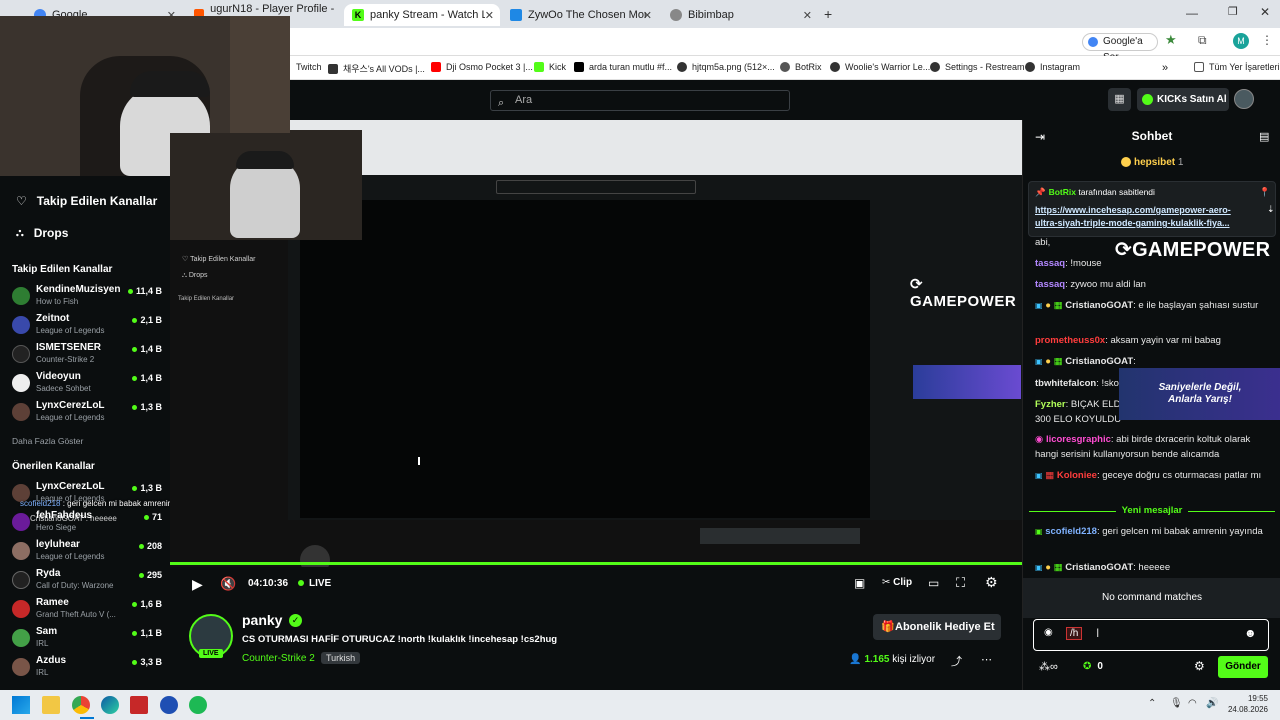 This screenshot has height=720, width=1280. What do you see at coordinates (87, 639) in the screenshot?
I see `sidebar-channel: Sam IRL 1,1 B` at bounding box center [87, 639].